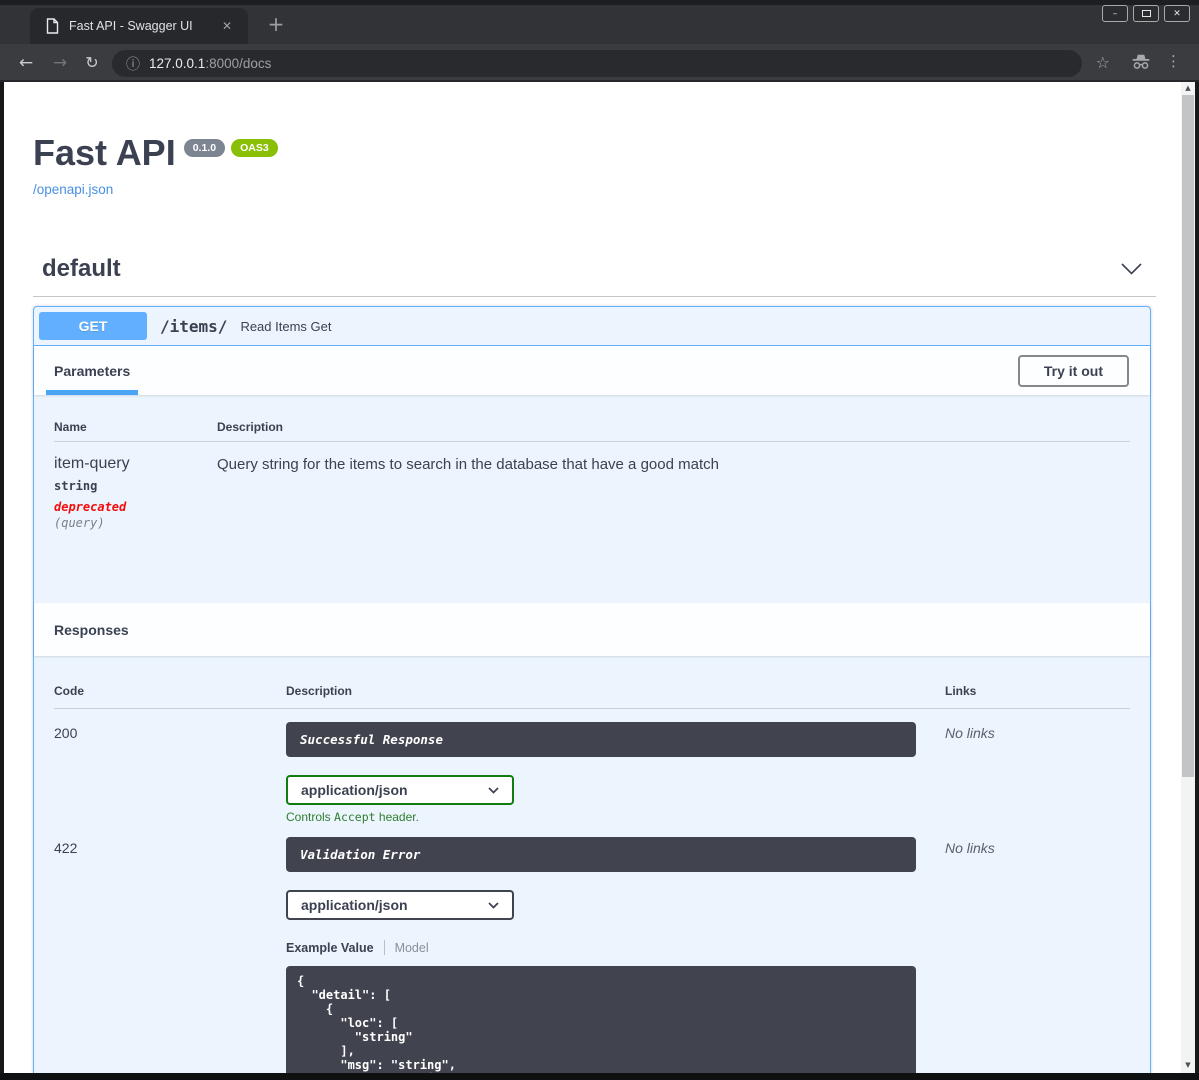 The width and height of the screenshot is (1199, 1080). What do you see at coordinates (1073, 370) in the screenshot?
I see `try-it-out-button: Try it out` at bounding box center [1073, 370].